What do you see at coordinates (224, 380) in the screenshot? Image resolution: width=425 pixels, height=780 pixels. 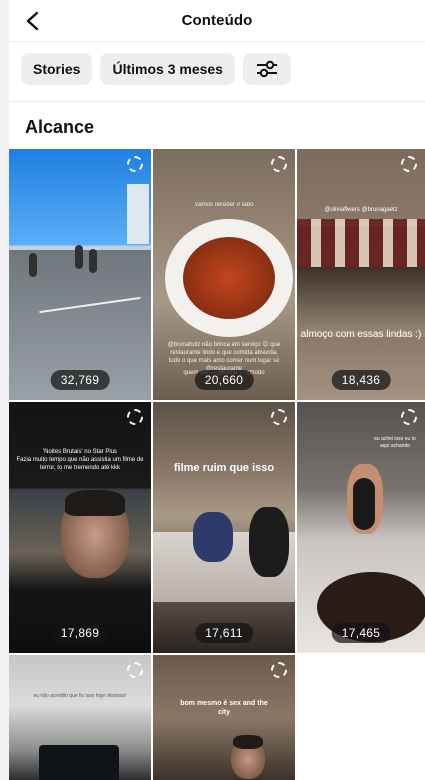 I see `reach-count: 20,660` at bounding box center [224, 380].